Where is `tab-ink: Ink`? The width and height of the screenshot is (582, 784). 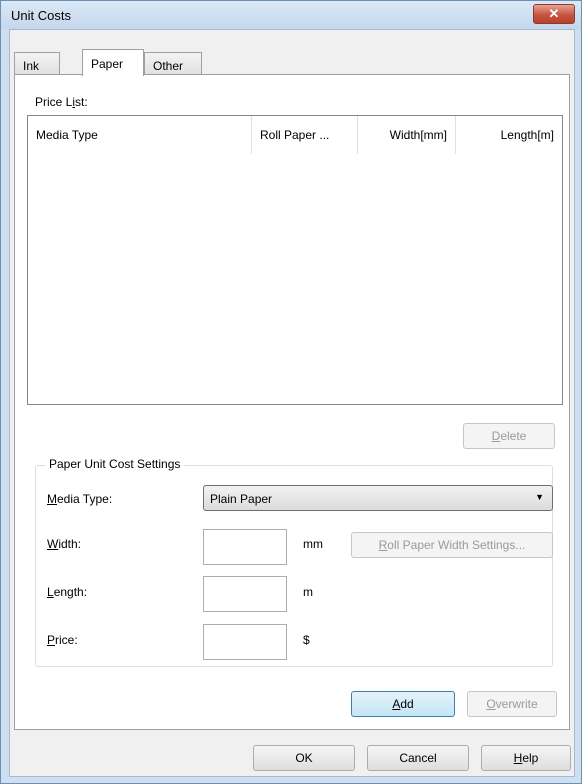 tab-ink: Ink is located at coordinates (37, 63).